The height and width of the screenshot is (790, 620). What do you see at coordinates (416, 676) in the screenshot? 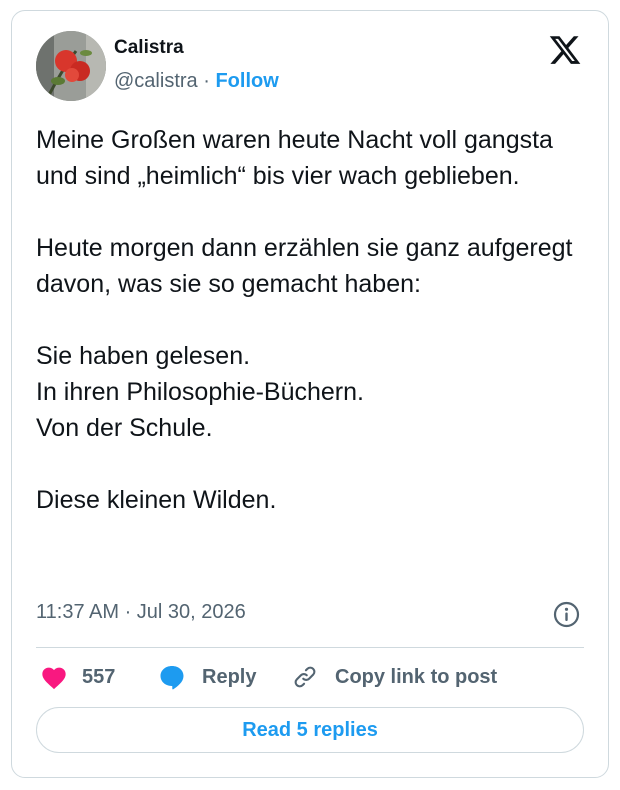
I see `copy-link-label: Copy link to post` at bounding box center [416, 676].